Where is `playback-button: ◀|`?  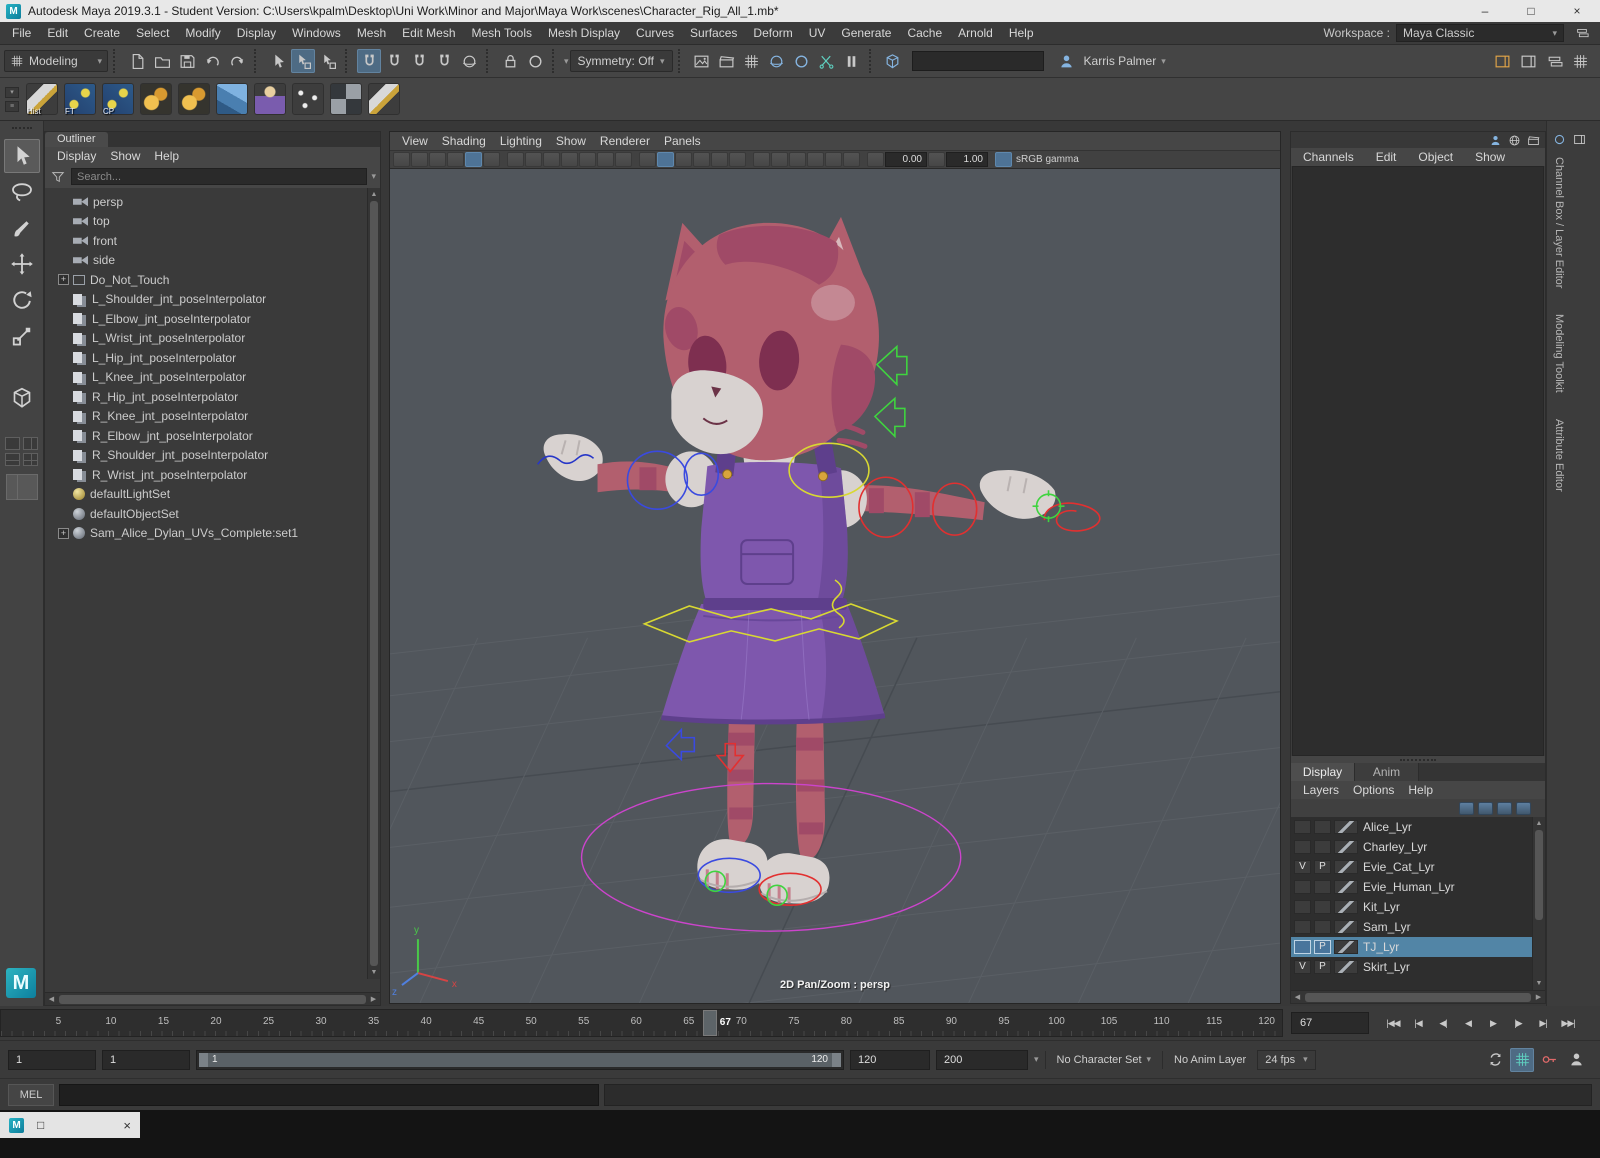 playback-button: ◀| is located at coordinates (1443, 1023).